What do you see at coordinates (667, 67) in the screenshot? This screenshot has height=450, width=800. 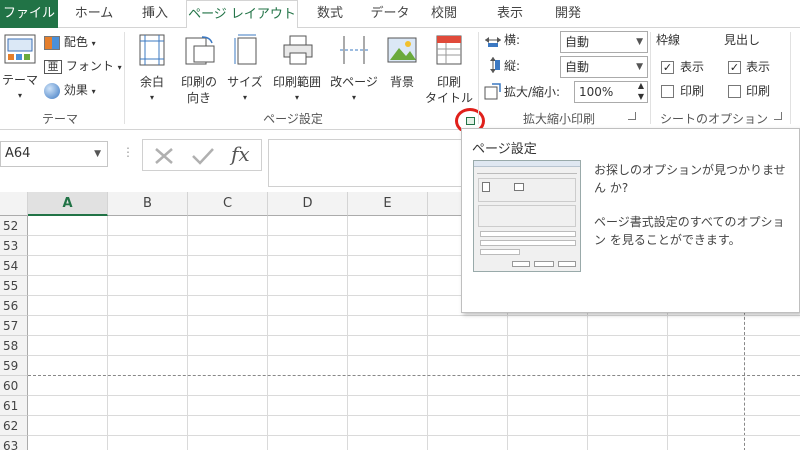 I see `gridlines-view-checkbox: ✓` at bounding box center [667, 67].